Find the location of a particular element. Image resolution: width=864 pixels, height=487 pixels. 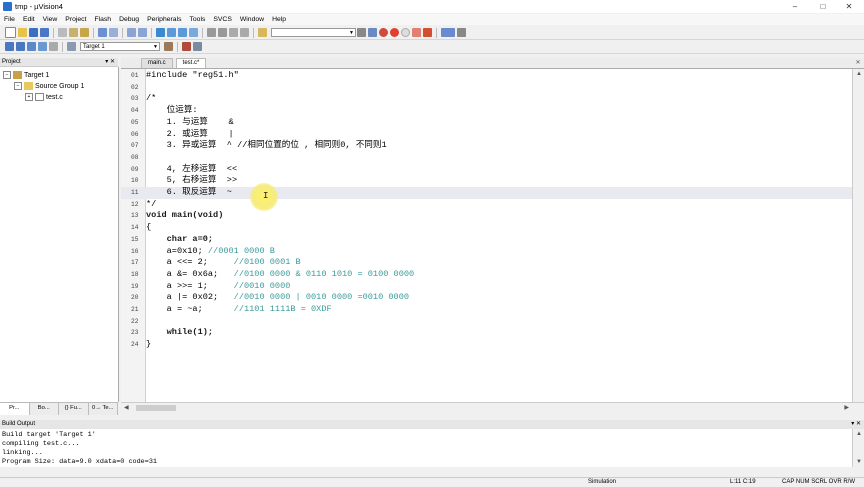

code-line: 11 6. 取反运算 ~ is located at coordinates (486, 193).